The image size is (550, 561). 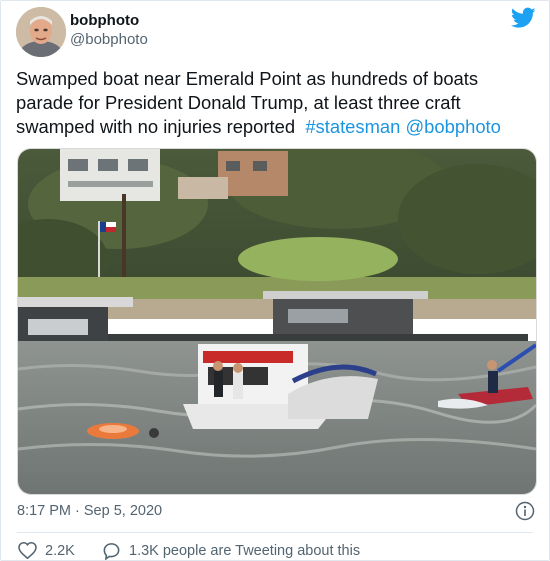 What do you see at coordinates (523, 18) in the screenshot?
I see `twitter-bird-icon` at bounding box center [523, 18].